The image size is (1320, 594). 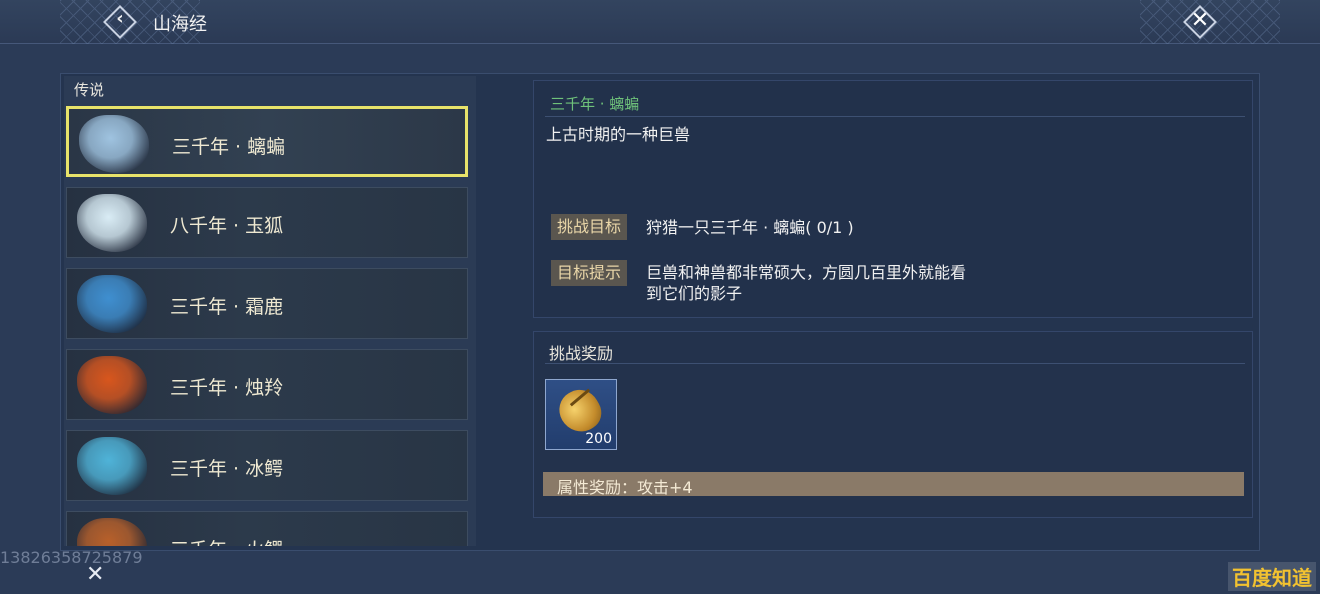 What do you see at coordinates (581, 414) in the screenshot?
I see `reward-item-slot: 200` at bounding box center [581, 414].